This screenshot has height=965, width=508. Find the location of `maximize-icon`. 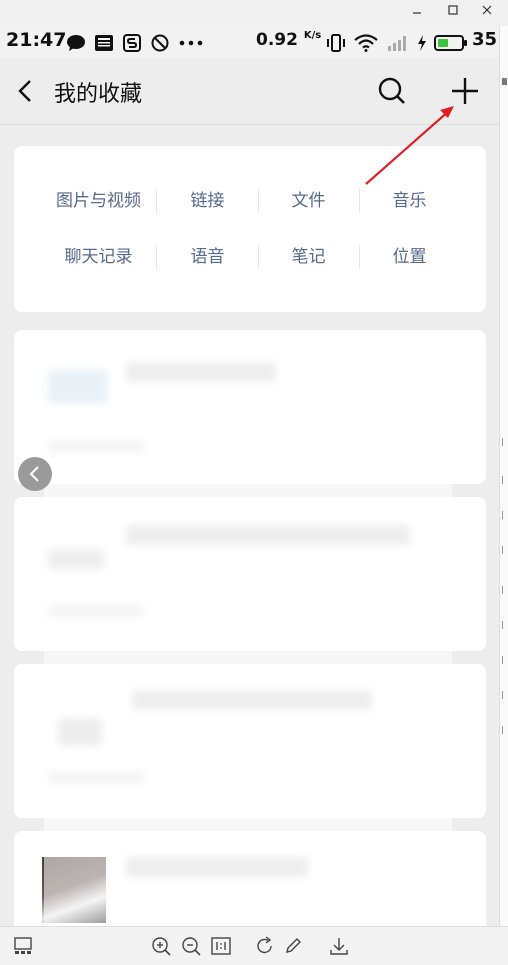

maximize-icon is located at coordinates (453, 12).